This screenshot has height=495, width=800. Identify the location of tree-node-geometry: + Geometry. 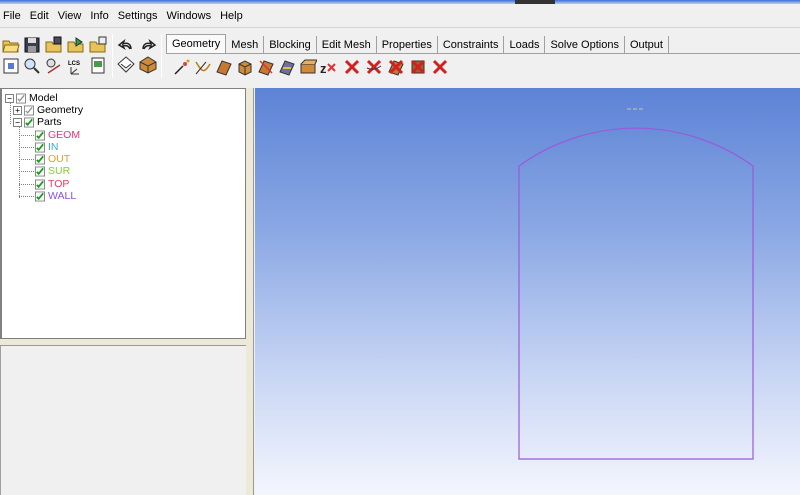
(48, 110).